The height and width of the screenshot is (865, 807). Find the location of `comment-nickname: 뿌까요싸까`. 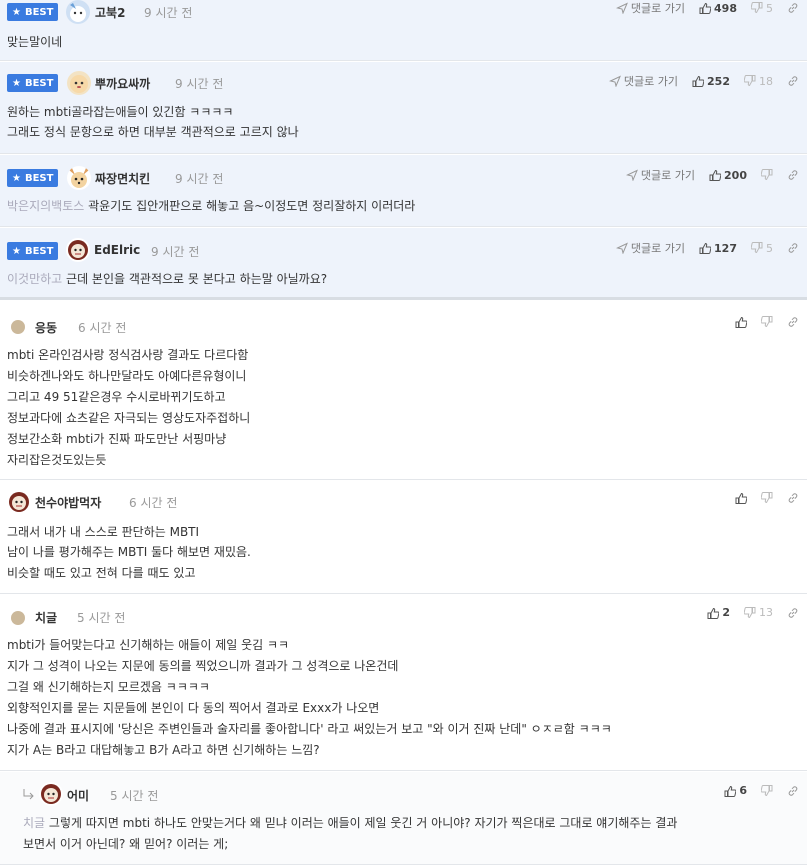

comment-nickname: 뿌까요싸까 is located at coordinates (122, 83).